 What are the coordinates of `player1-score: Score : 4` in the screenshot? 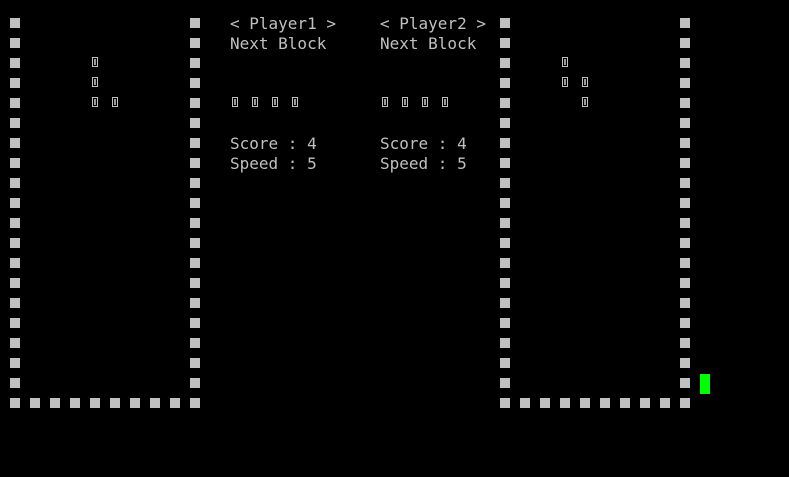 It's located at (273, 143).